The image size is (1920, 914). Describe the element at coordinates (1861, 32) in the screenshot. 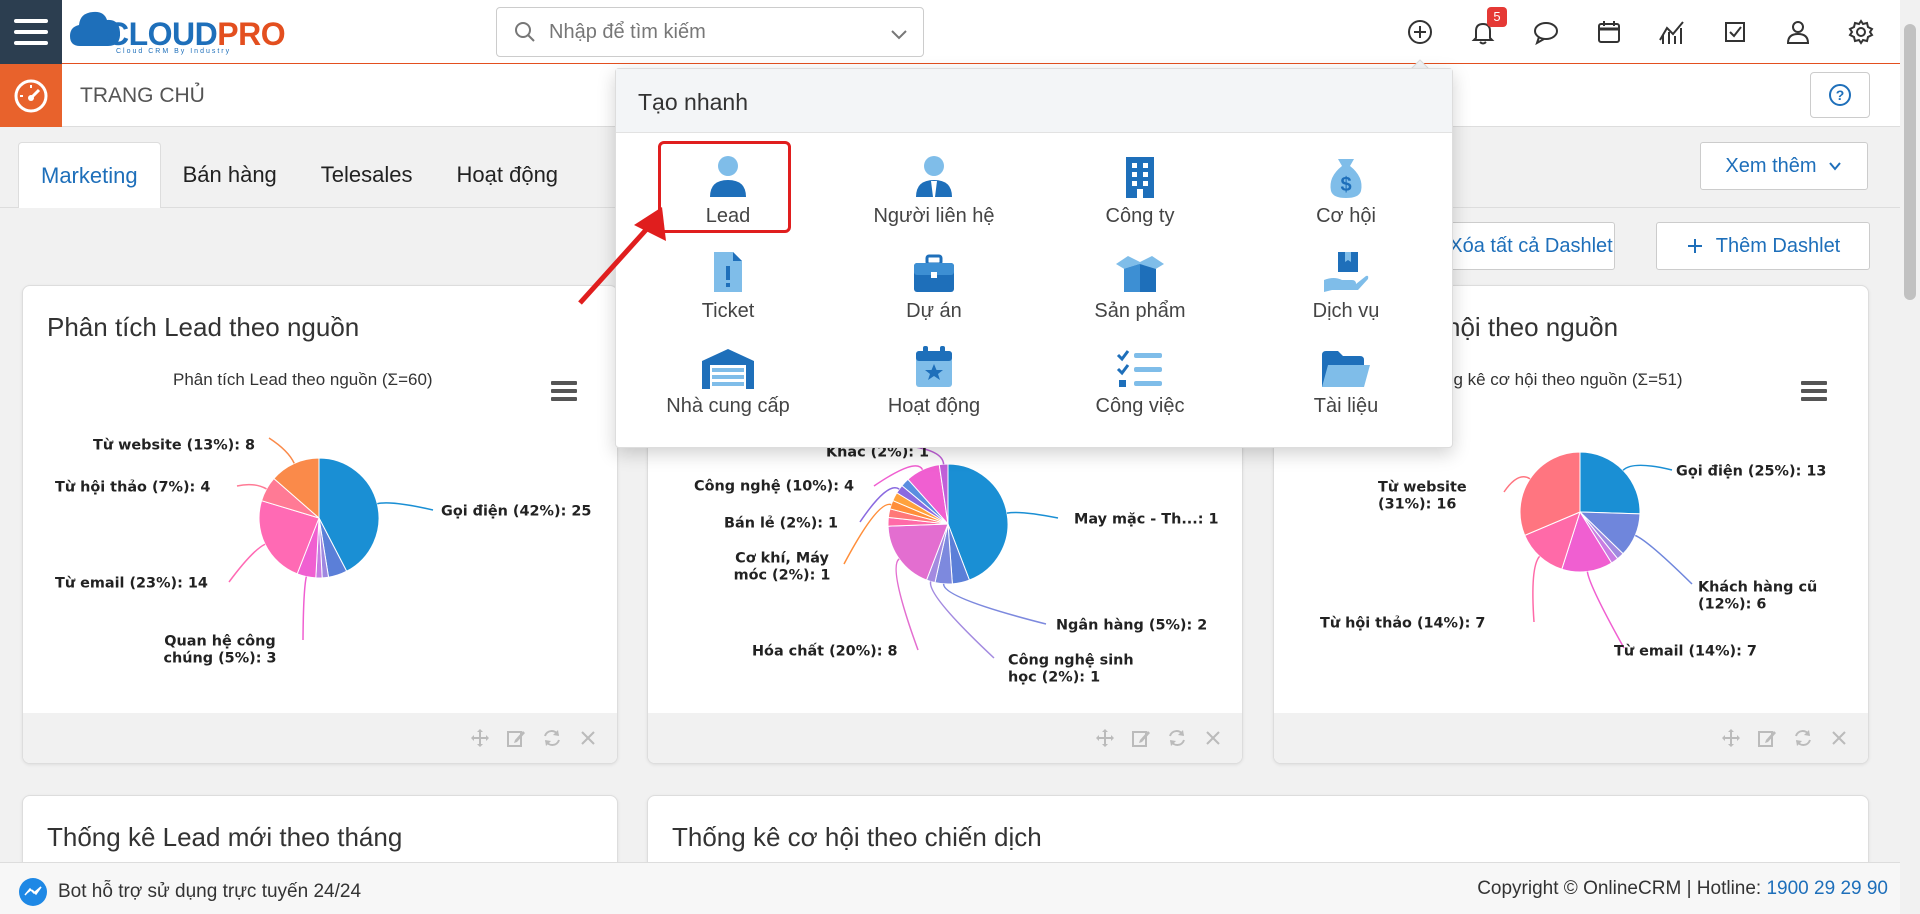

I see `settings-button` at that location.